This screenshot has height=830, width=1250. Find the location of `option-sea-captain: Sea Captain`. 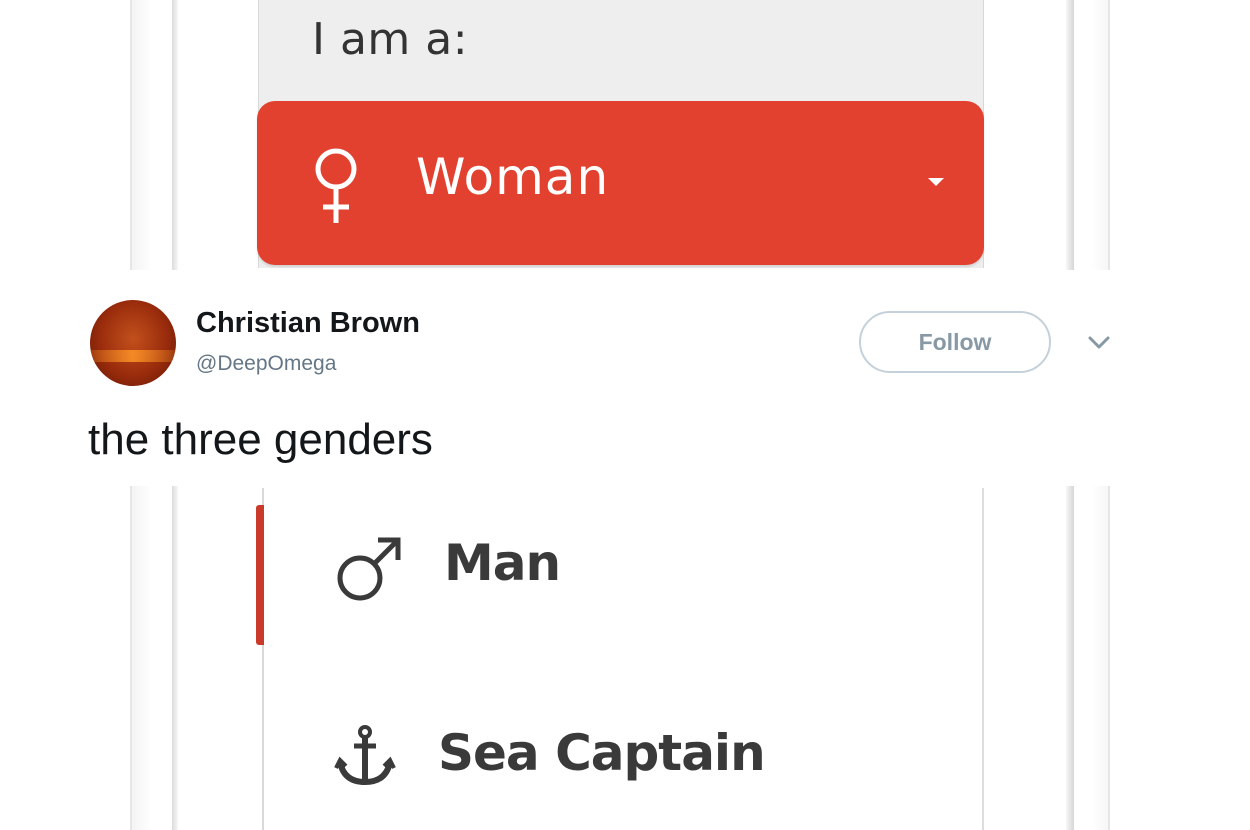

option-sea-captain: Sea Captain is located at coordinates (650, 755).